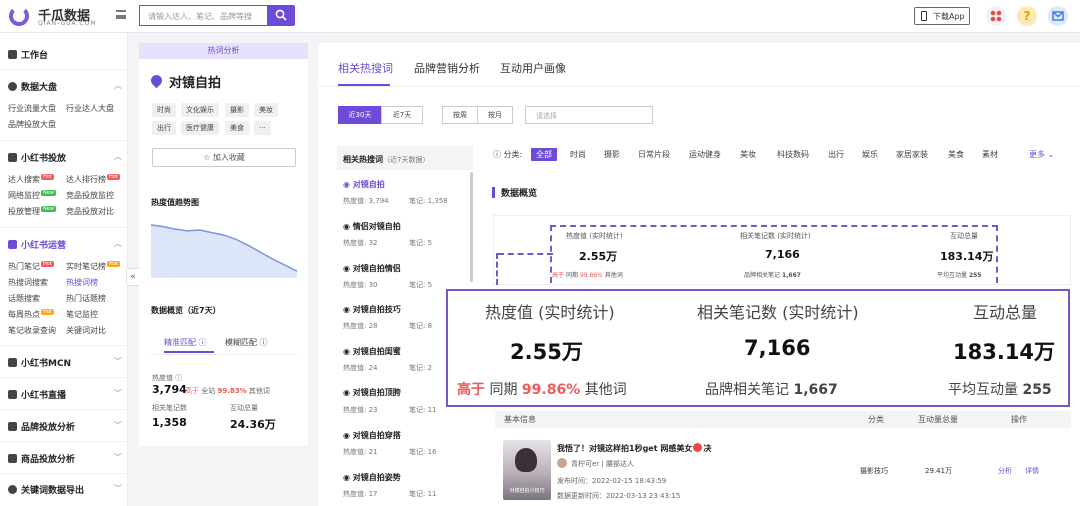 The image size is (1080, 506). I want to click on category-item: 时尚, so click(578, 154).